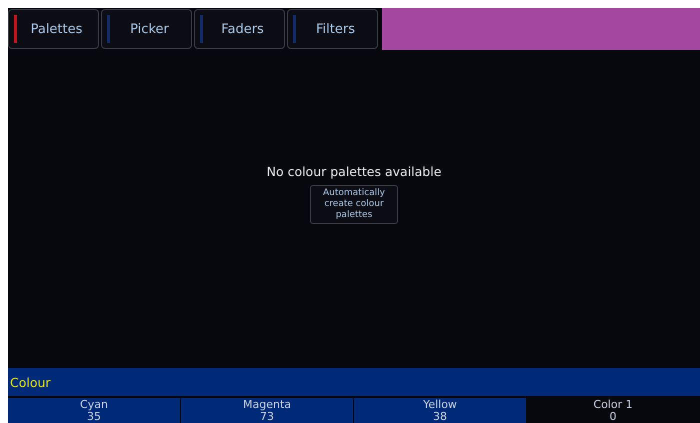 Image resolution: width=700 pixels, height=423 pixels. What do you see at coordinates (53, 29) in the screenshot?
I see `tab: Palettes` at bounding box center [53, 29].